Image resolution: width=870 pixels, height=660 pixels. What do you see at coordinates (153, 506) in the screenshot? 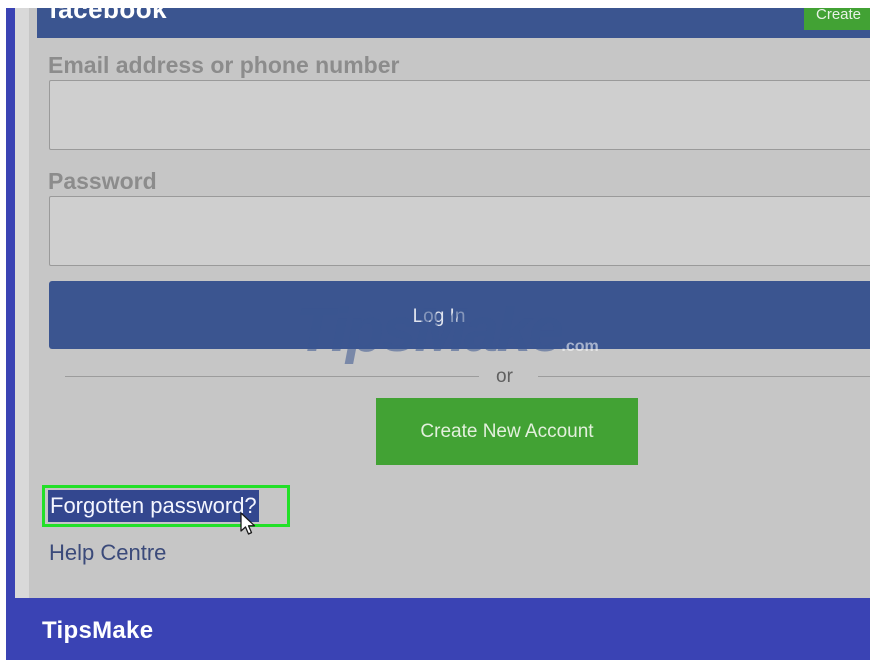
I see `forgot-password-link: Forgotten password?` at bounding box center [153, 506].